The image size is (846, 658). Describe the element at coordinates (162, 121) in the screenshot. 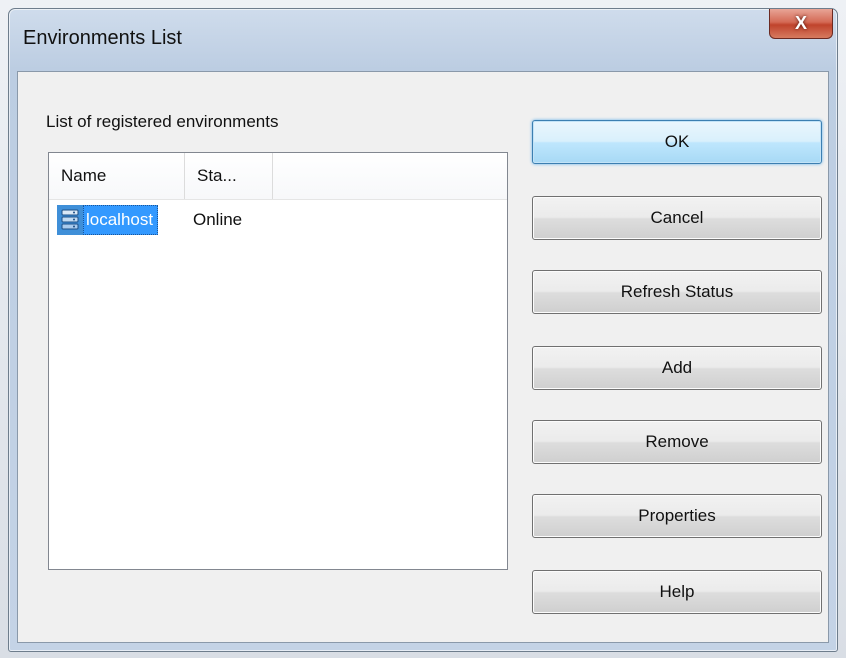

I see `list-caption: List of registered environments` at that location.